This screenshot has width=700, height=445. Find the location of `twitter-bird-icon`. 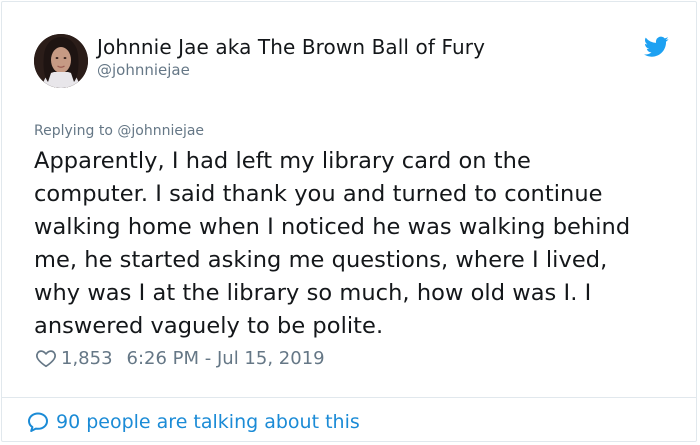

twitter-bird-icon is located at coordinates (656, 47).